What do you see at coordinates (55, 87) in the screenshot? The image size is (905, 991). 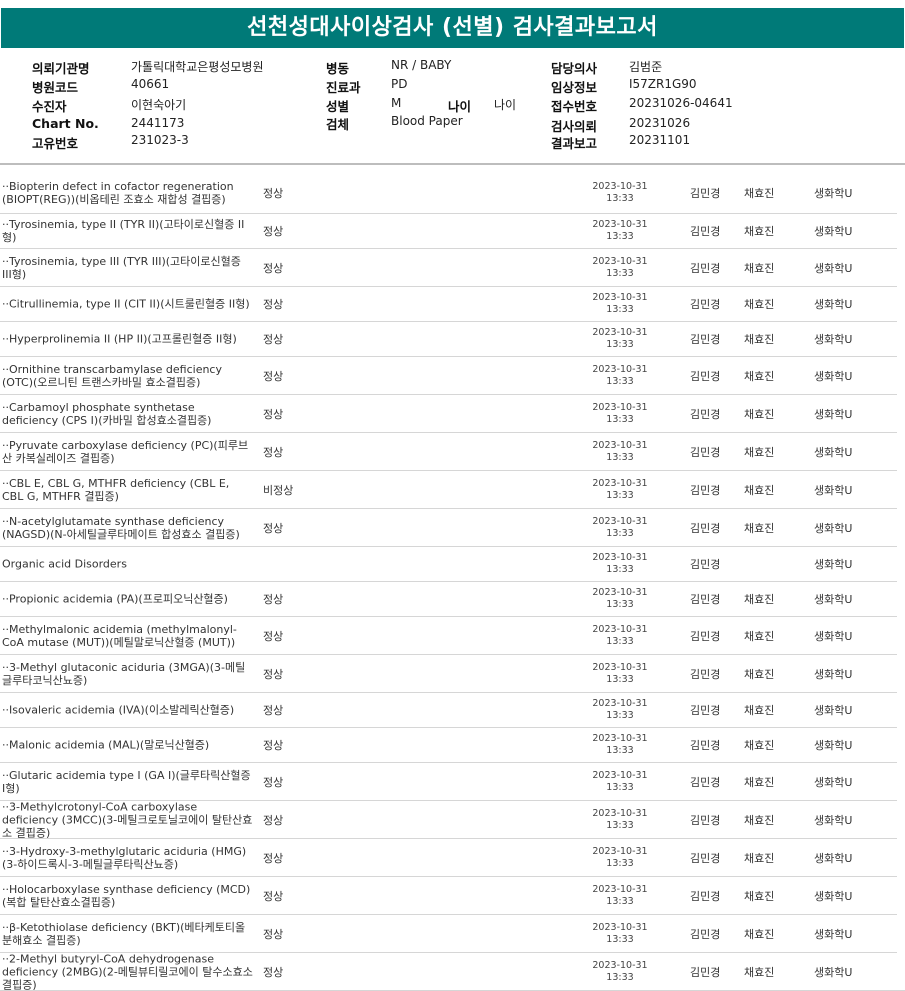 I see `hospital-code-label: 병원코드` at bounding box center [55, 87].